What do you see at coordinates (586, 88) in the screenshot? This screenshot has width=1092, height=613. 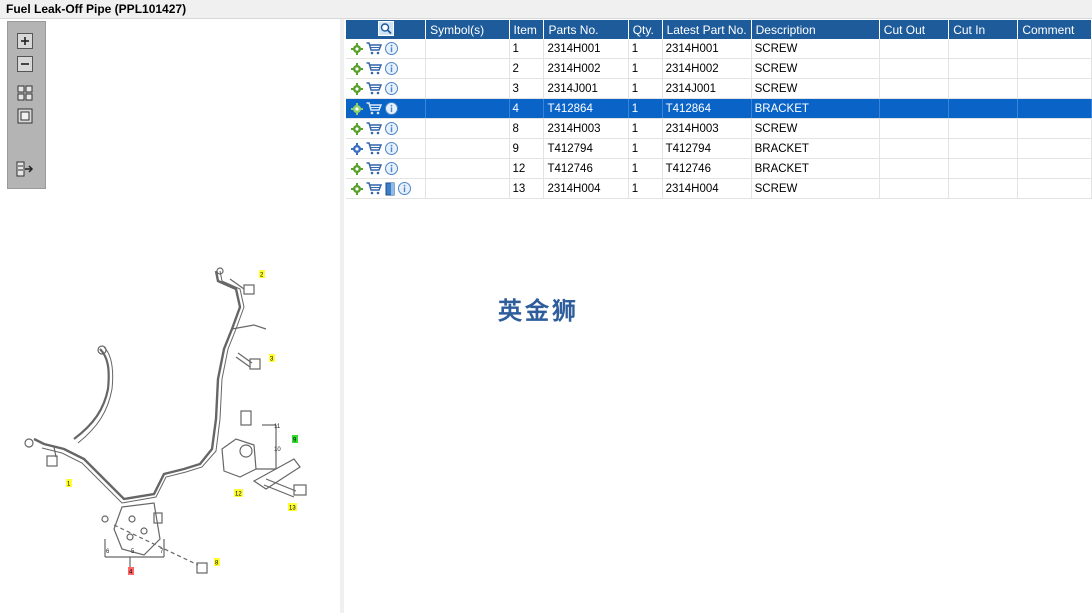 I see `cell-parts-no: 2314J001` at bounding box center [586, 88].